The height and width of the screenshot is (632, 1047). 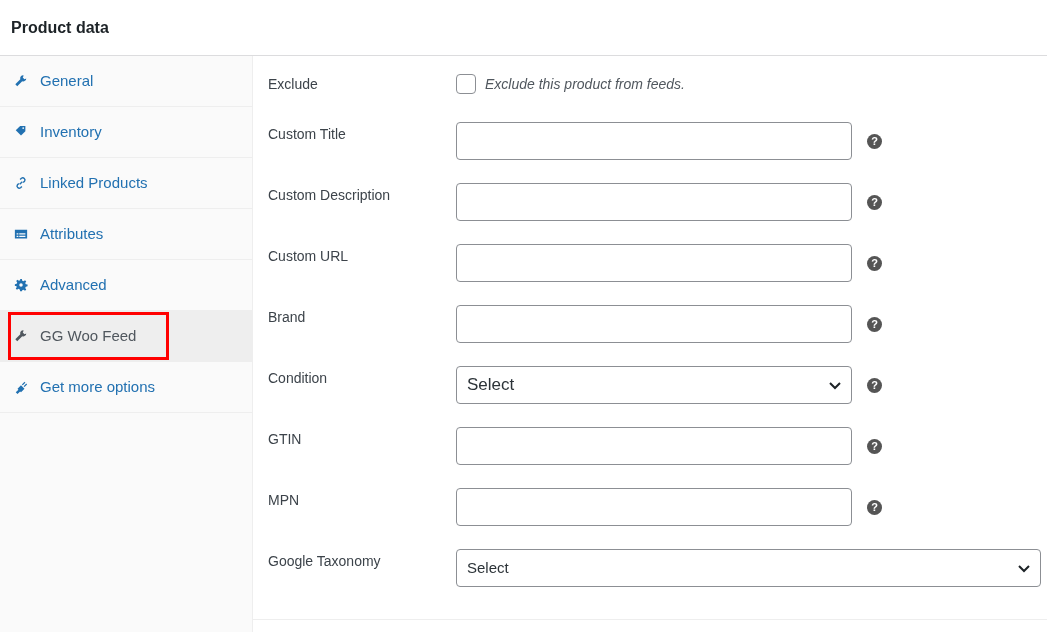 I want to click on field-label: Custom Description, so click(x=330, y=195).